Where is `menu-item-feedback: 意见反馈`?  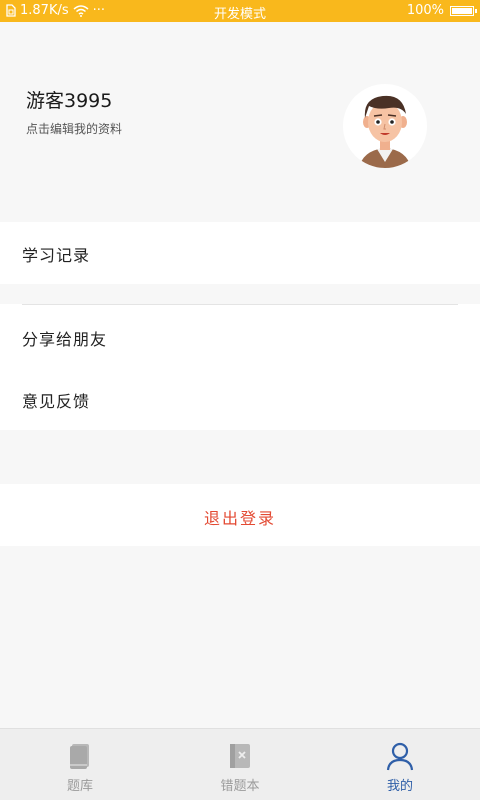
menu-item-feedback: 意见反馈 is located at coordinates (240, 399).